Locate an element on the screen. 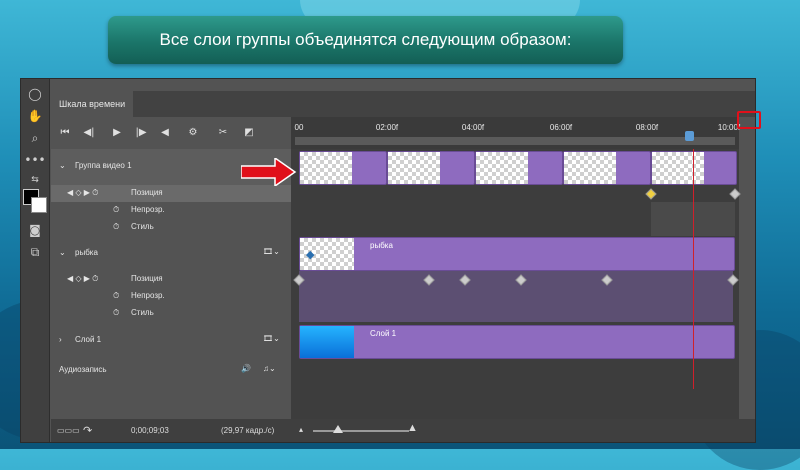 The width and height of the screenshot is (800, 470). render-icon: ▭▭▭ is located at coordinates (68, 430).